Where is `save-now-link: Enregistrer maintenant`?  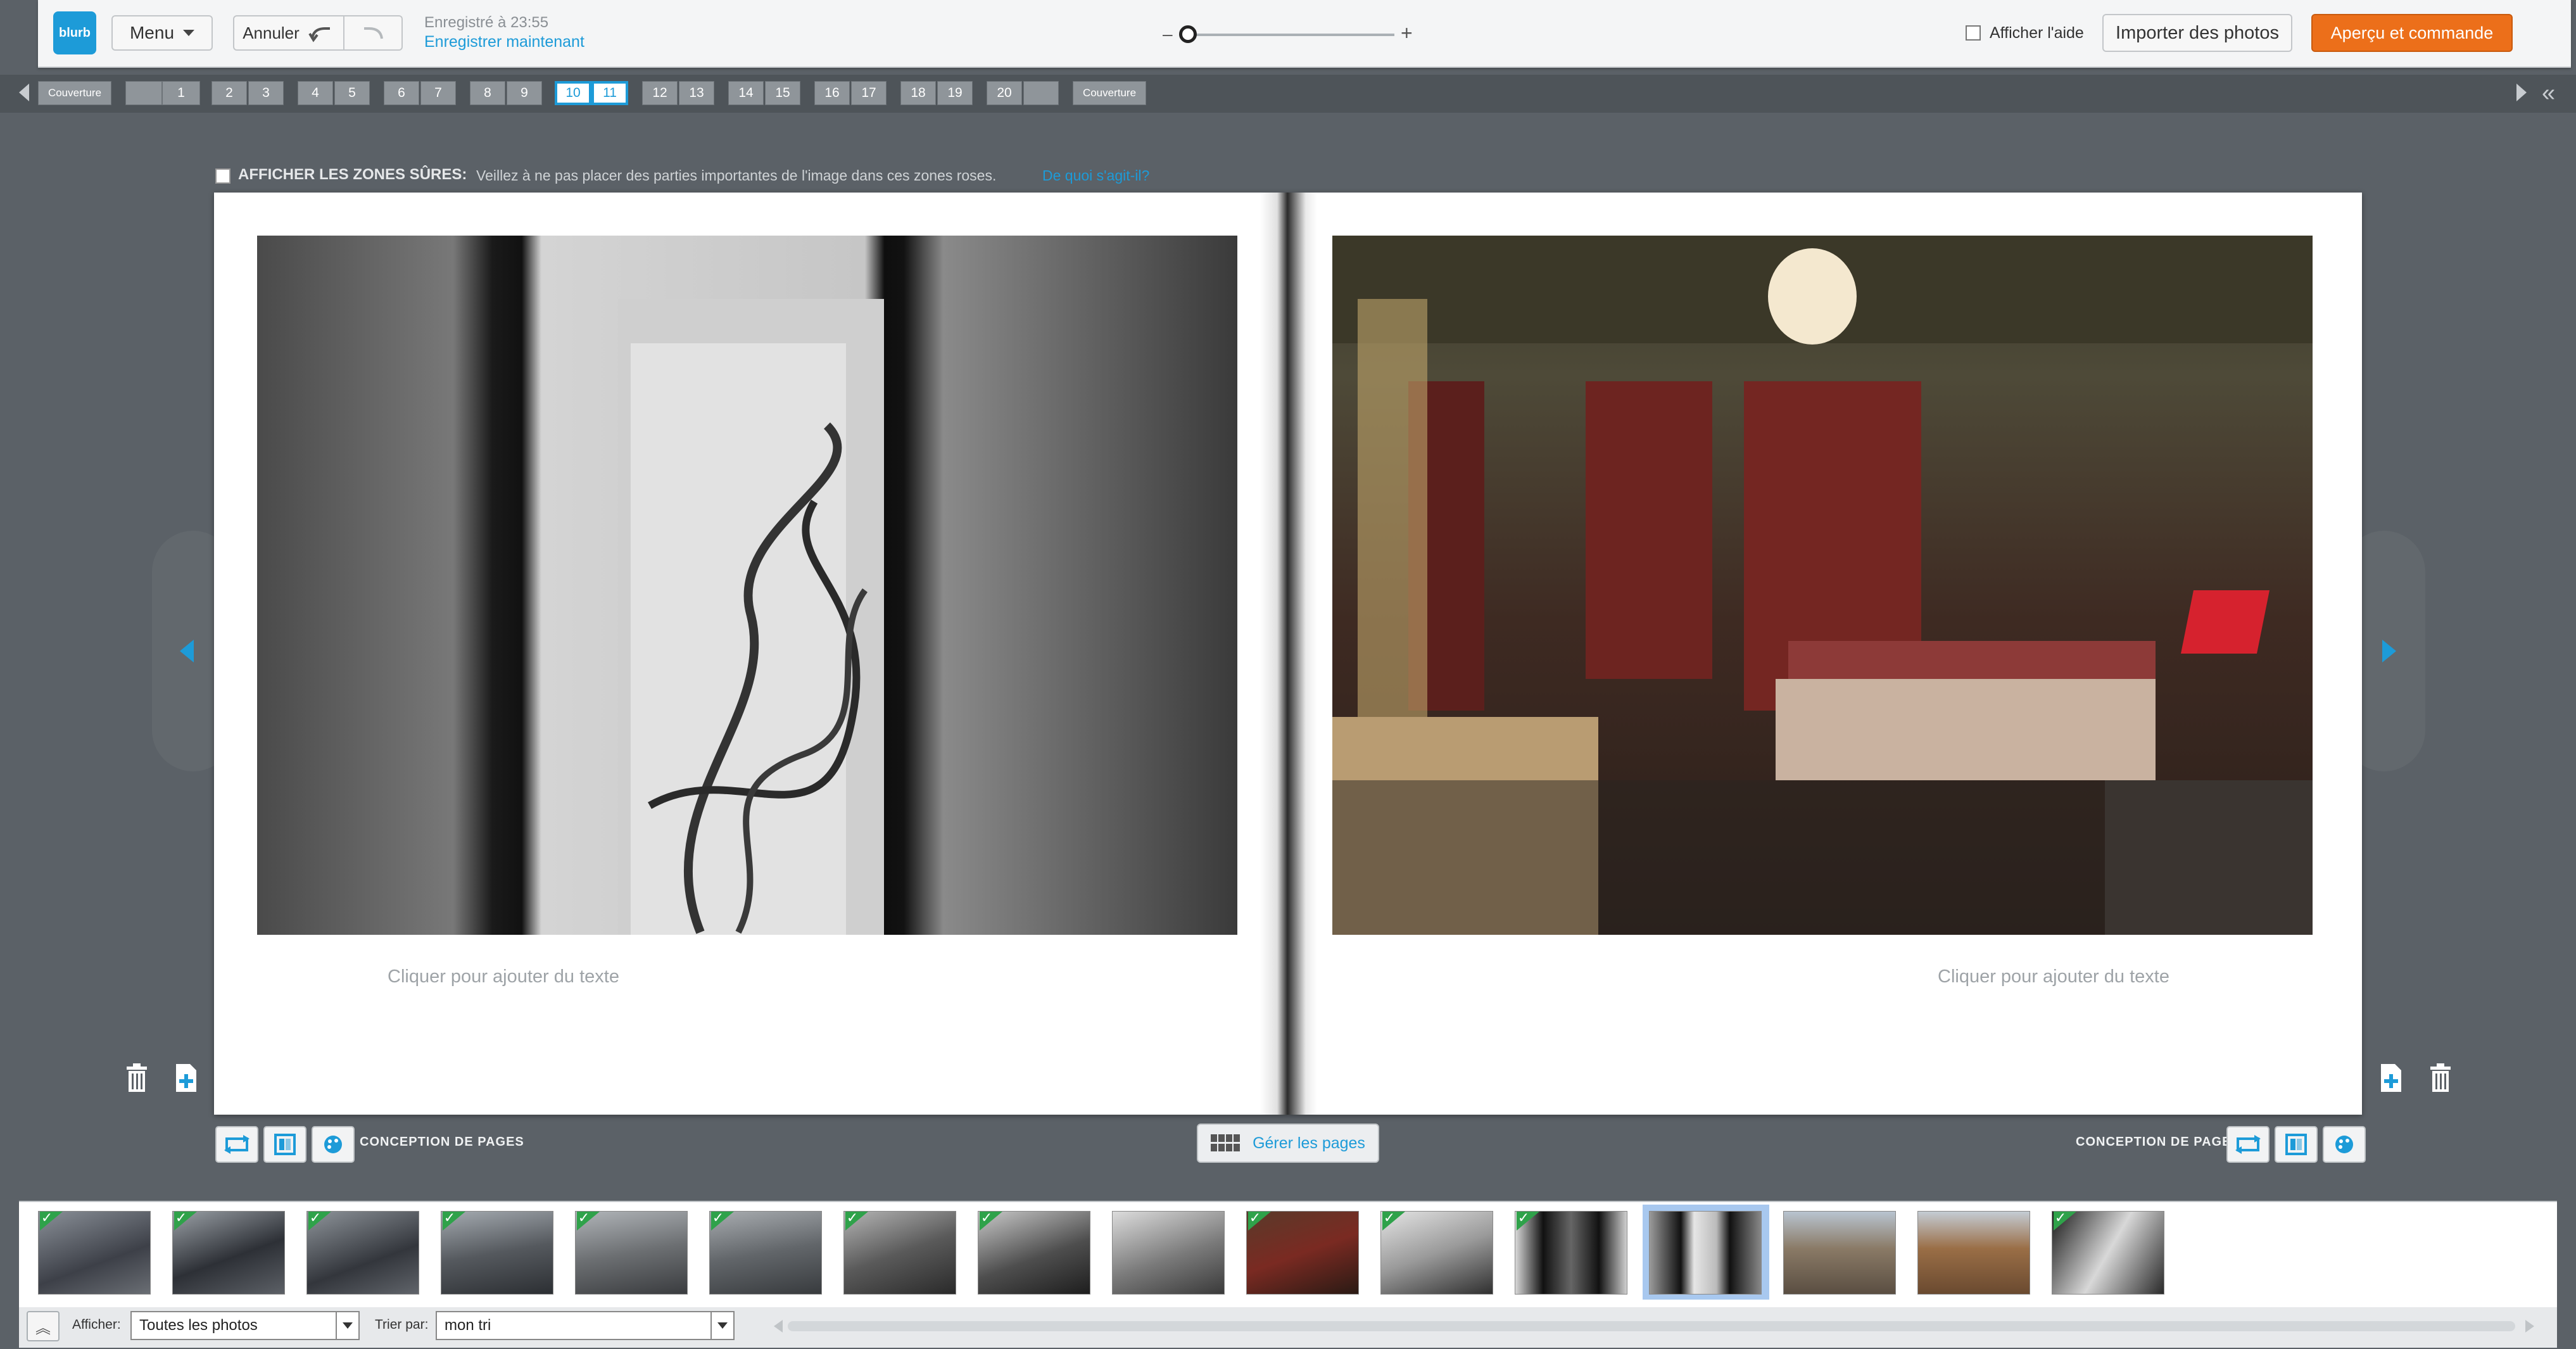 save-now-link: Enregistrer maintenant is located at coordinates (504, 42).